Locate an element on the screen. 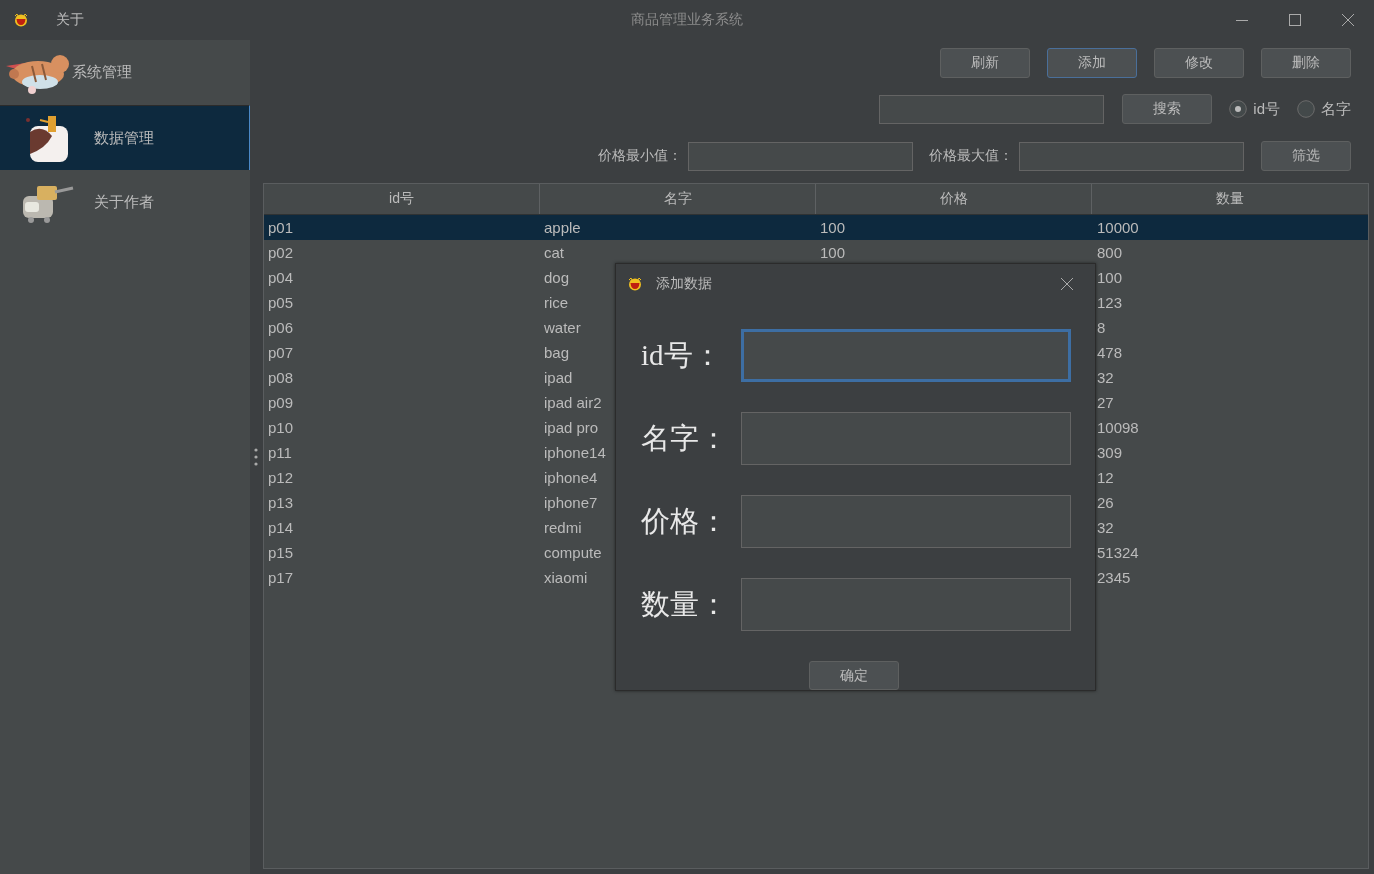 This screenshot has width=1374, height=874. toolbar-button: 添加 is located at coordinates (1092, 63).